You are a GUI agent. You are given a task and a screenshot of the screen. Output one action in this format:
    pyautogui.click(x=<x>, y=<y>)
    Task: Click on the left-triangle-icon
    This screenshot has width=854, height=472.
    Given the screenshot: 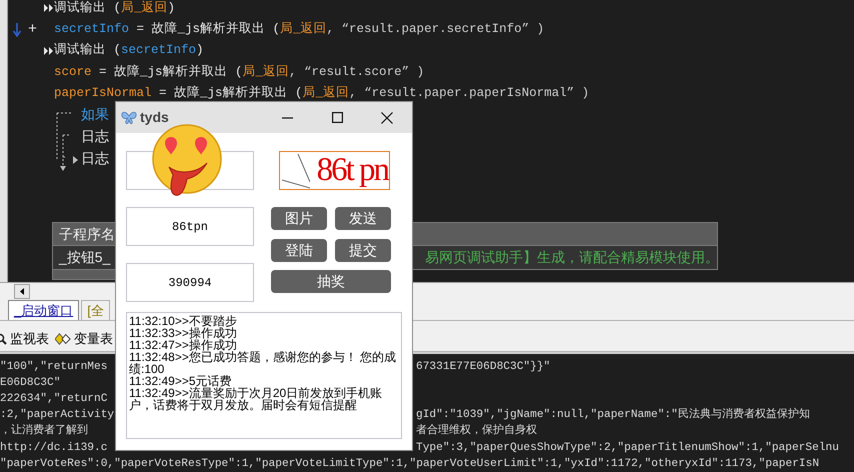 What is the action you would take?
    pyautogui.click(x=22, y=291)
    